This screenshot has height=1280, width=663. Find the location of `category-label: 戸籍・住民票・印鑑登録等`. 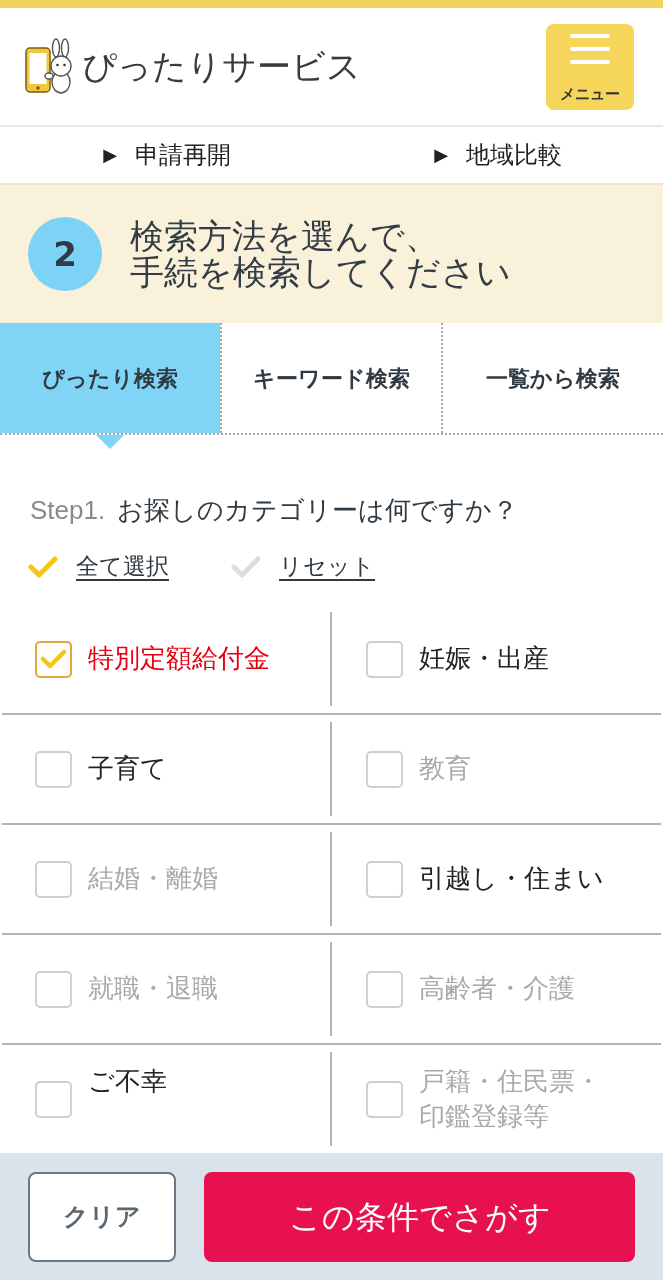

category-label: 戸籍・住民票・印鑑登録等 is located at coordinates (510, 1098).